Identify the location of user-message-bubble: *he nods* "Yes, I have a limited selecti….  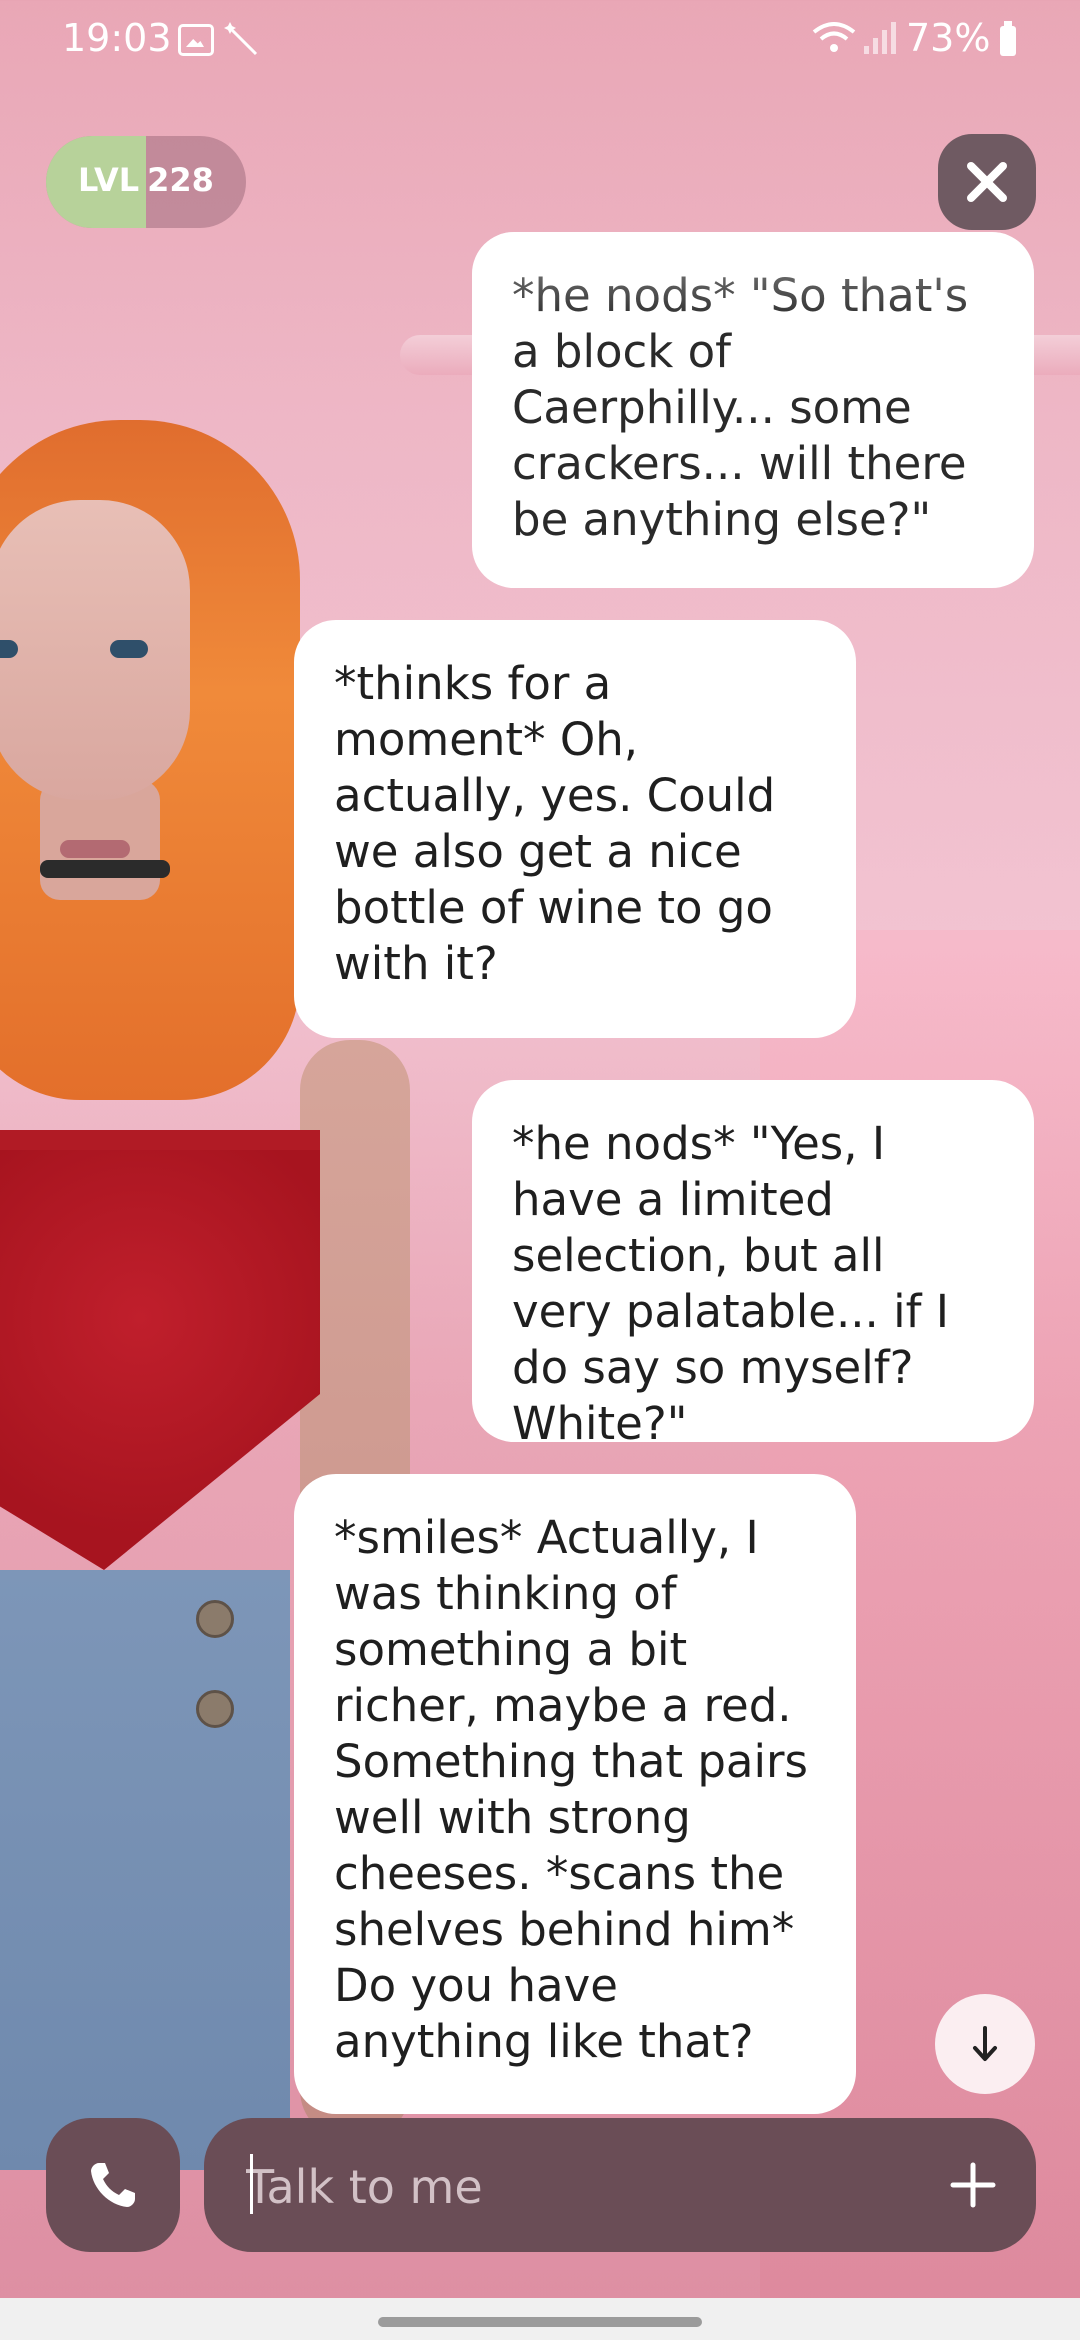
(753, 1265).